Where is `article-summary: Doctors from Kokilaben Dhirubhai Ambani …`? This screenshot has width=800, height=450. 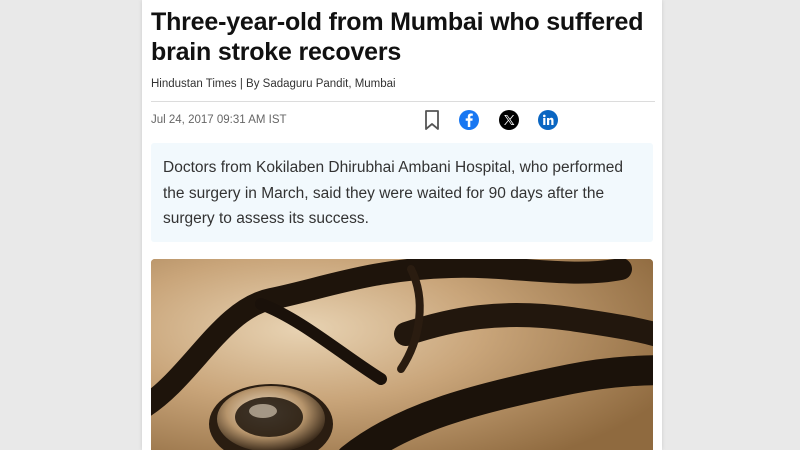
article-summary: Doctors from Kokilaben Dhirubhai Ambani … is located at coordinates (393, 193).